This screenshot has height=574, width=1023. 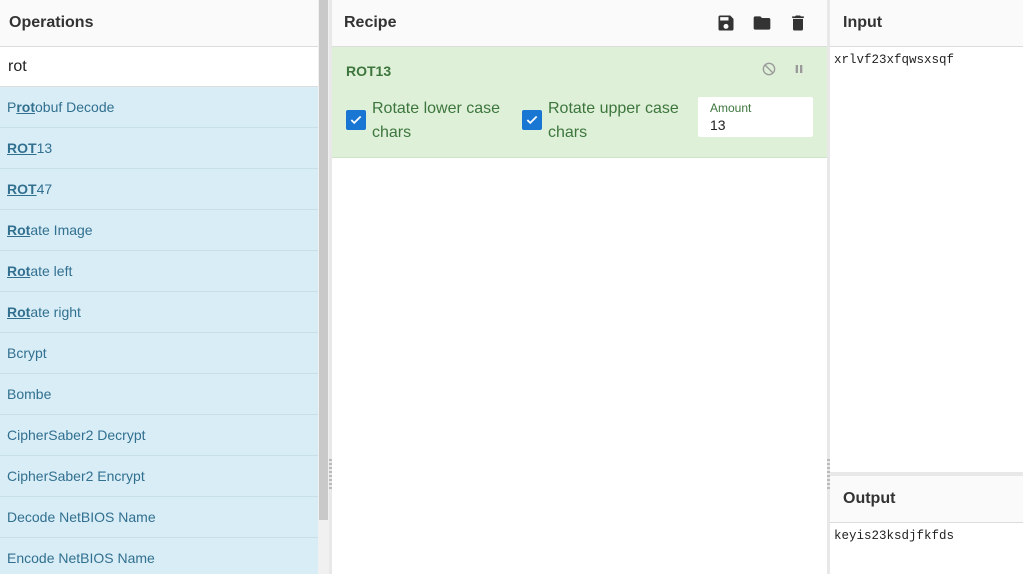 What do you see at coordinates (159, 476) in the screenshot?
I see `operation-item: CipherSaber2 Encrypt` at bounding box center [159, 476].